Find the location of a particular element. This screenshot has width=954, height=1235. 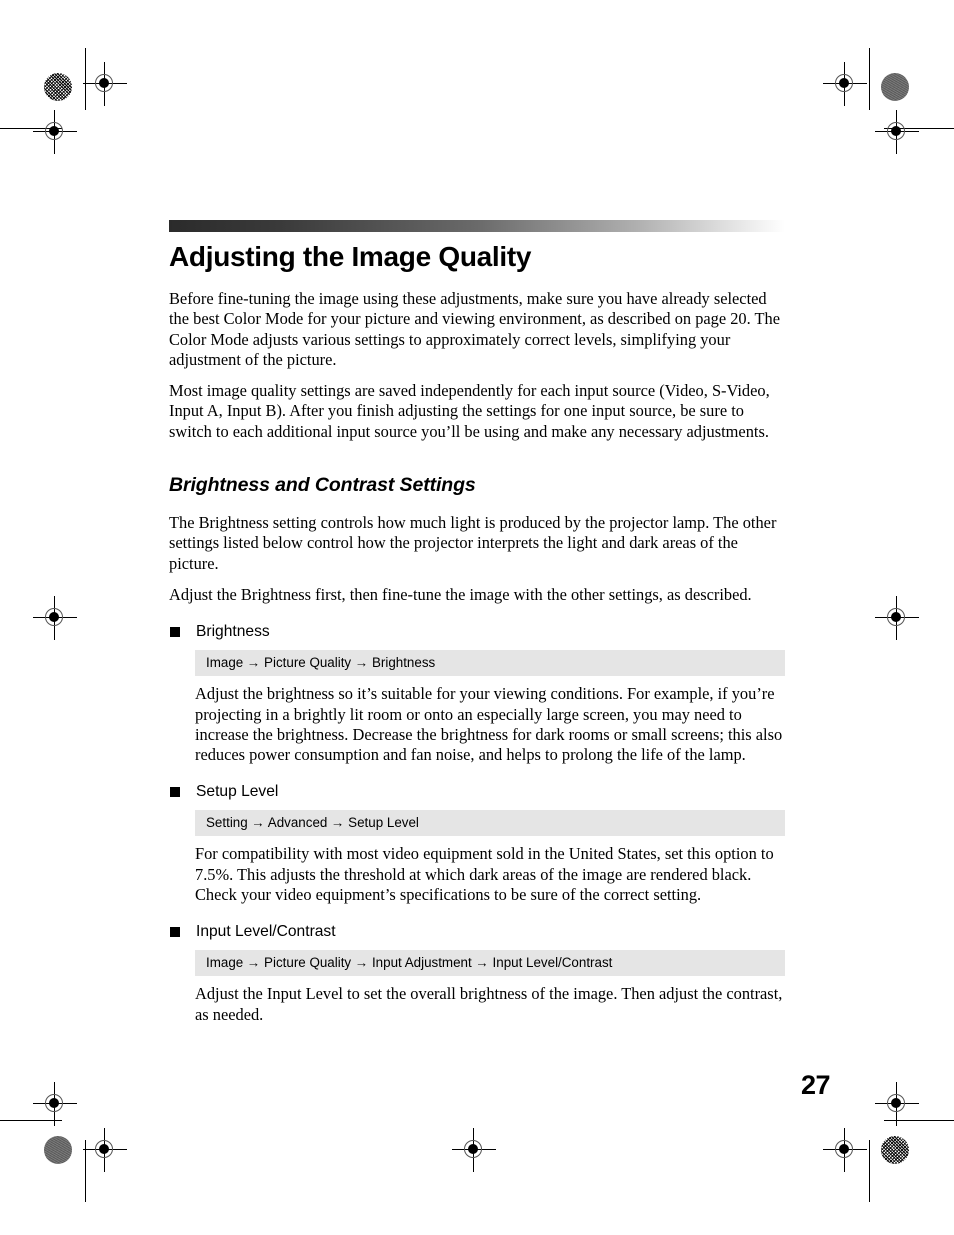

section-heading: Brightness and Contrast Settings is located at coordinates (322, 485).